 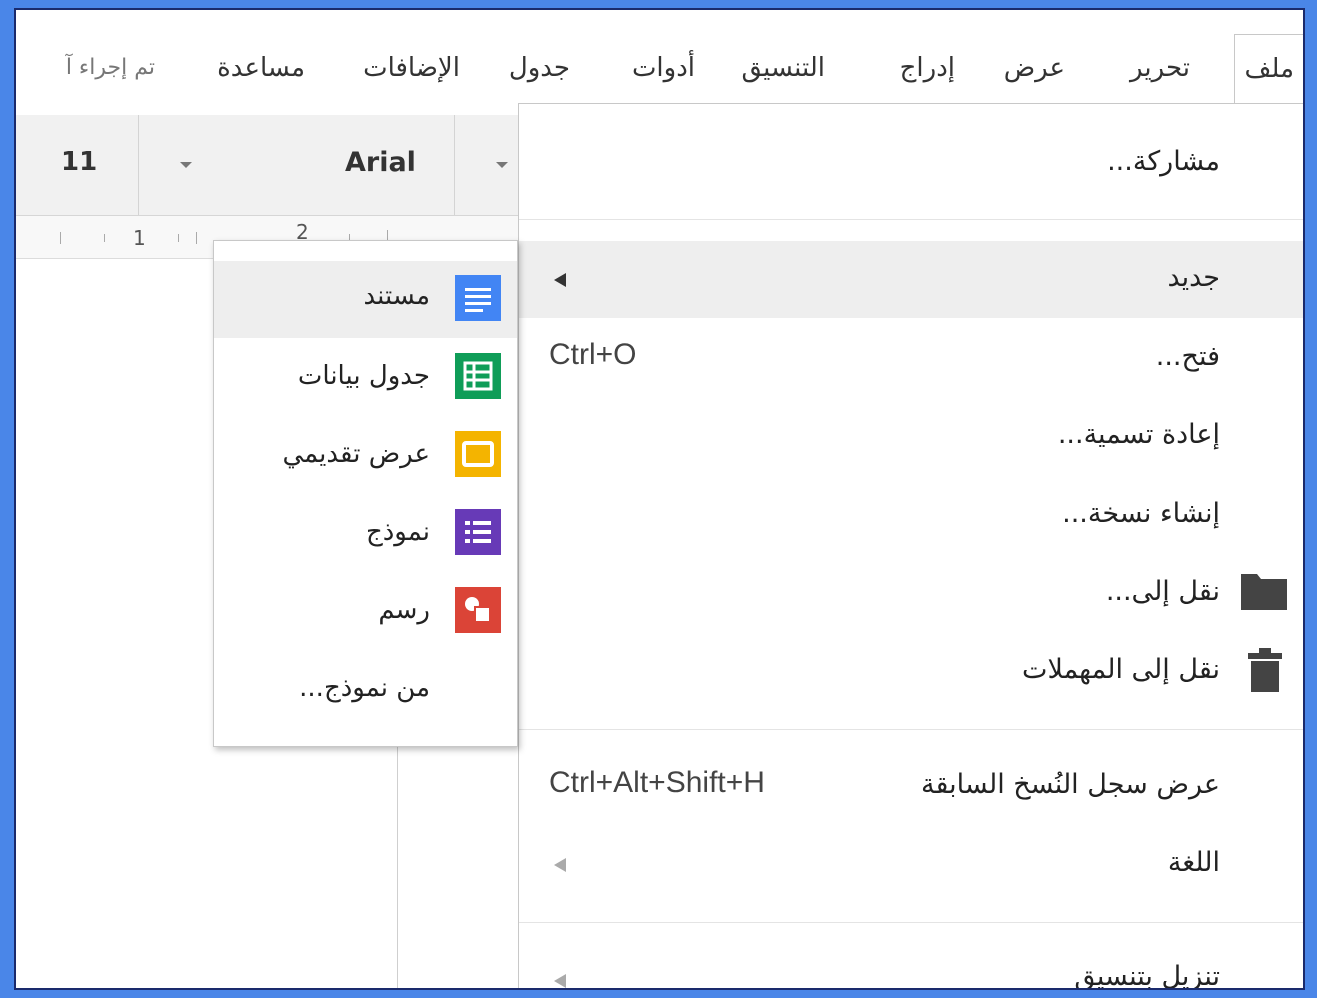 What do you see at coordinates (539, 68) in the screenshot?
I see `menu-table: جدول` at bounding box center [539, 68].